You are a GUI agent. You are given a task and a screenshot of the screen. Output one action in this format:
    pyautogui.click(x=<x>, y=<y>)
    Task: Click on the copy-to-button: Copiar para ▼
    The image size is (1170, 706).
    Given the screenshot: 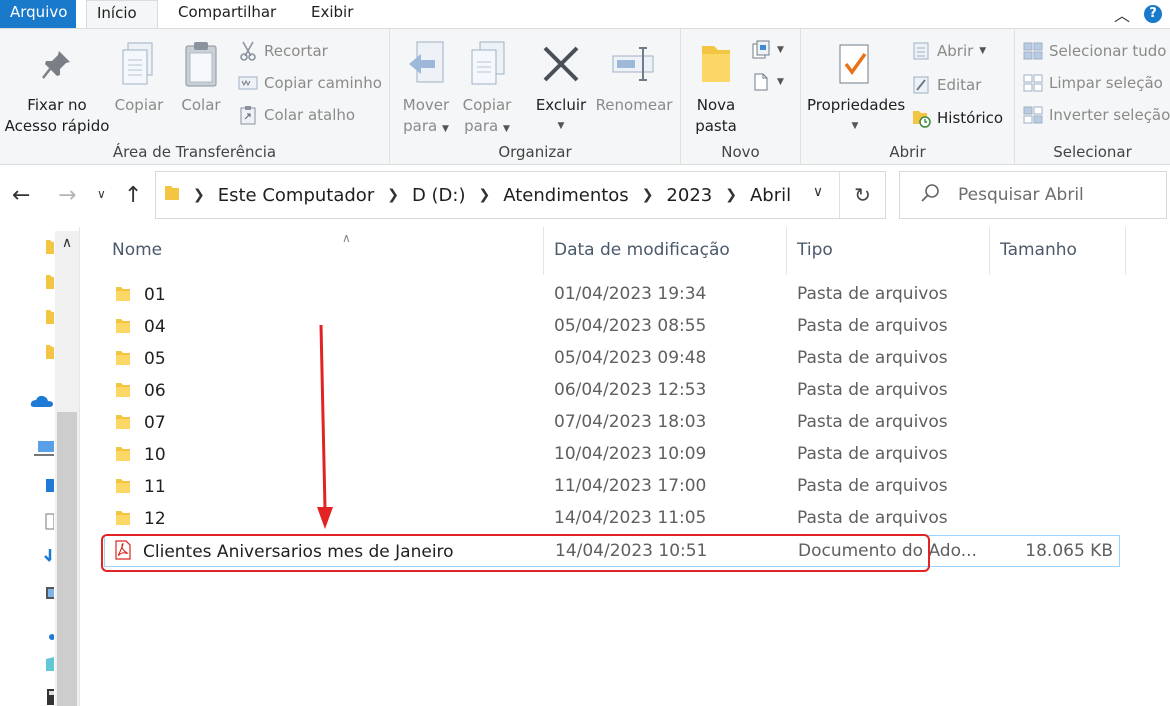 What is the action you would take?
    pyautogui.click(x=487, y=88)
    